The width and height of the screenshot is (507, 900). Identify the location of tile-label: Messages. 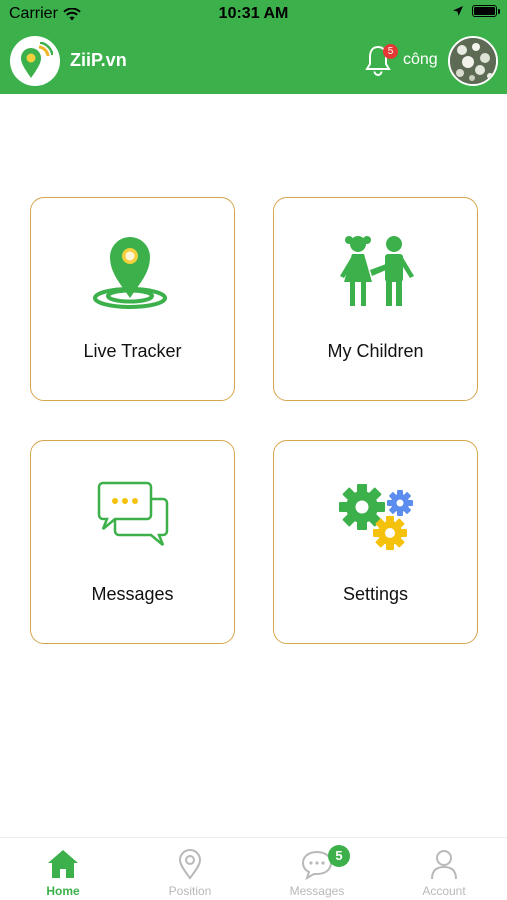
(132, 594).